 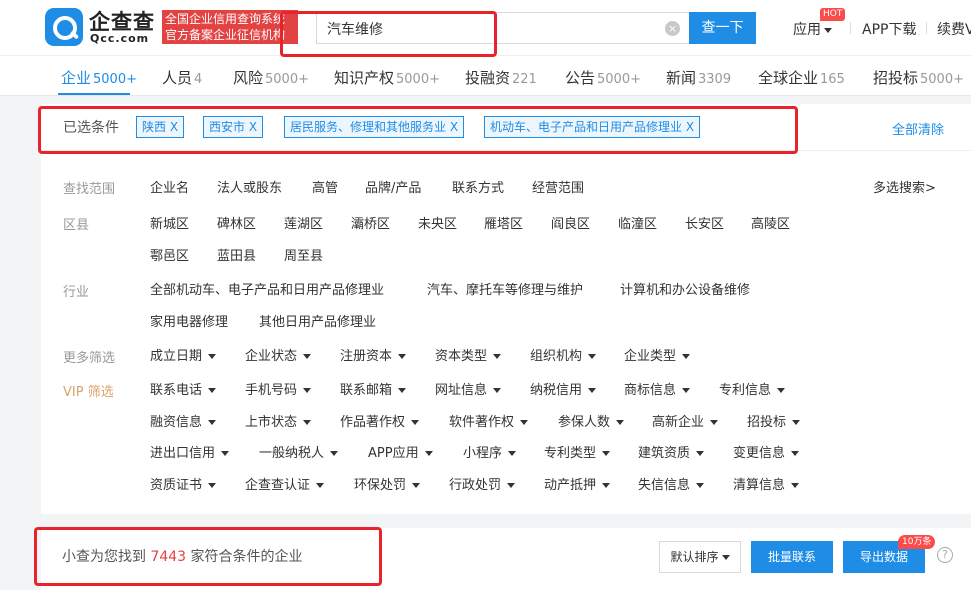 I want to click on sort-dropdown: 默认排序, so click(x=700, y=557).